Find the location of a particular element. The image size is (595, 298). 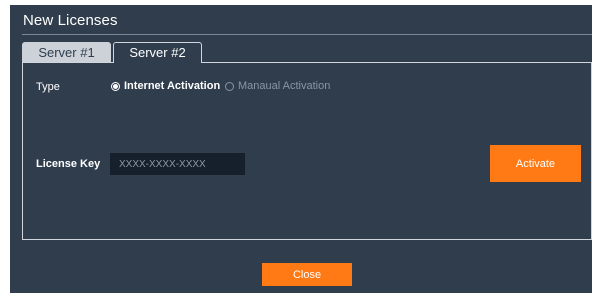

radio-unselected-icon is located at coordinates (229, 86).